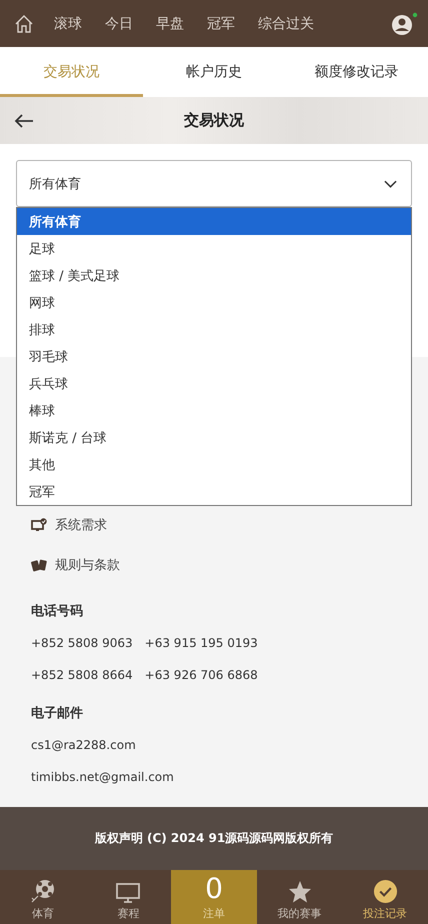  I want to click on dropdown-option: 所有体育, so click(214, 221).